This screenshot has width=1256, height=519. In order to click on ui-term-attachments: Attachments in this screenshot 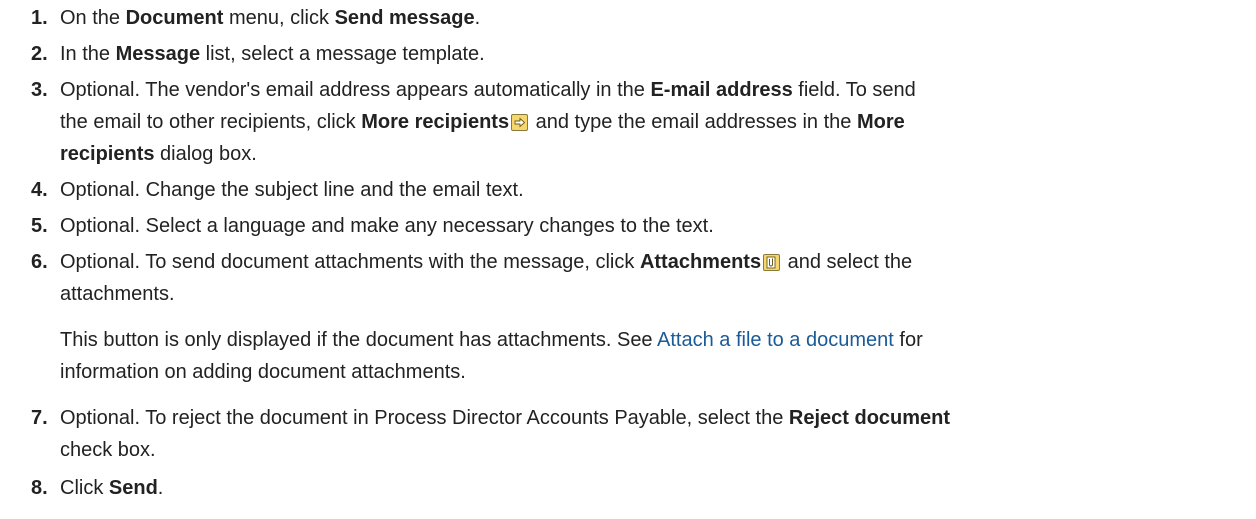, I will do `click(700, 262)`.